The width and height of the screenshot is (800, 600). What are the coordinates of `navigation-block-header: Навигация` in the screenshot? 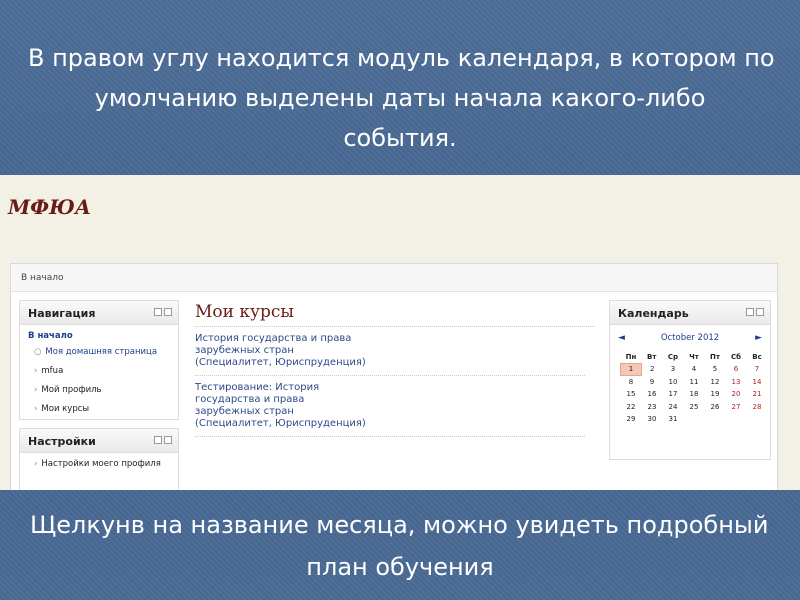 It's located at (99, 313).